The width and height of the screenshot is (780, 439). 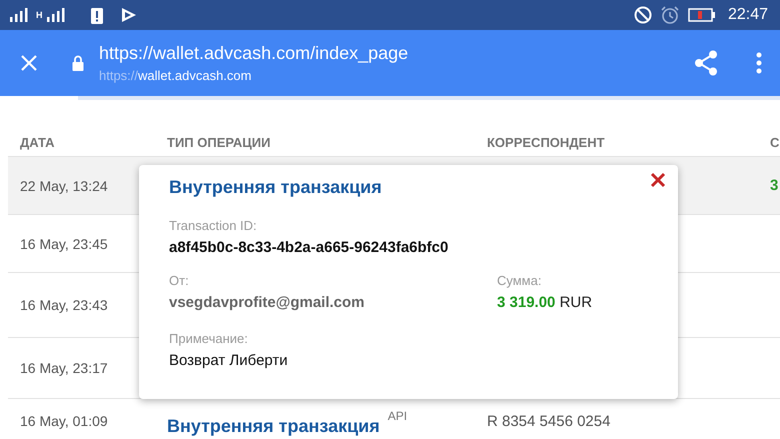 What do you see at coordinates (96, 15) in the screenshot?
I see `alert-icon` at bounding box center [96, 15].